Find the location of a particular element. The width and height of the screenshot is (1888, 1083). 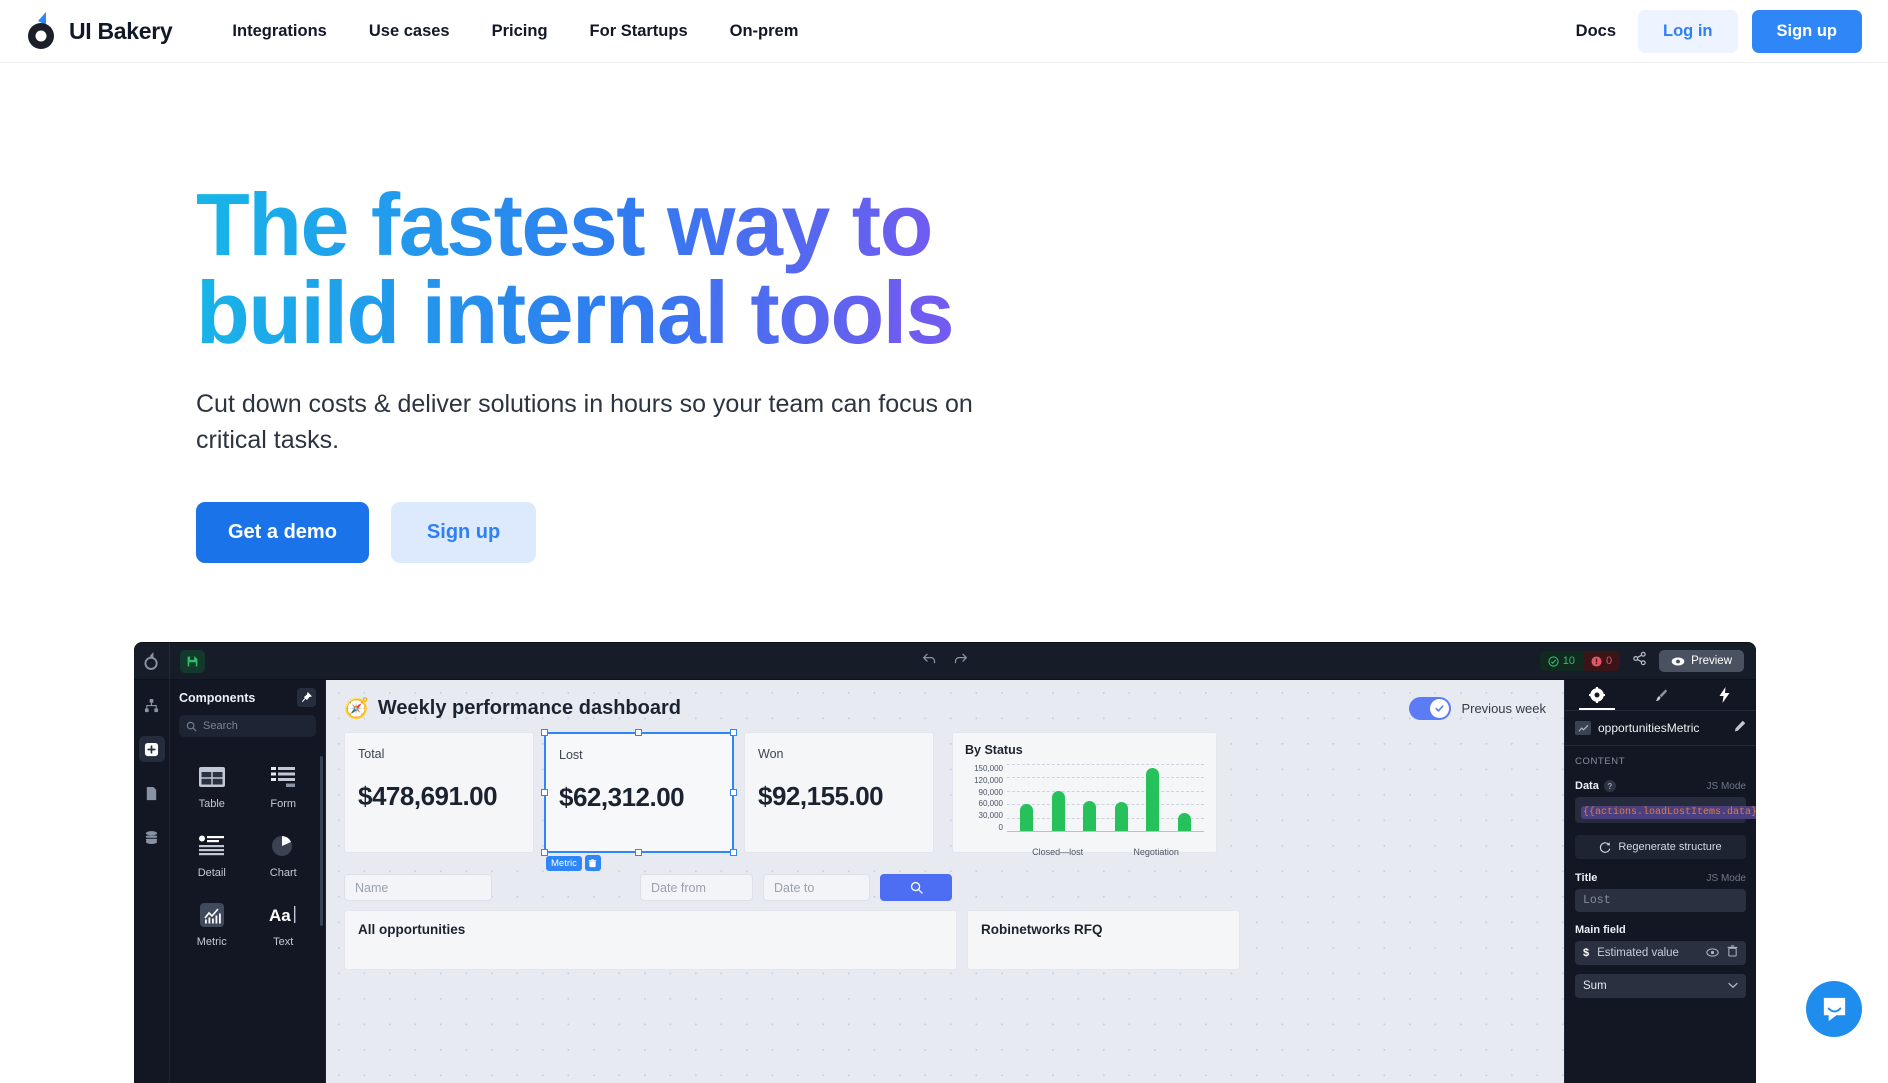

chart-plot-area: 150,000 120,000 90,000 60,000 30,000 0 is located at coordinates (1084, 804).